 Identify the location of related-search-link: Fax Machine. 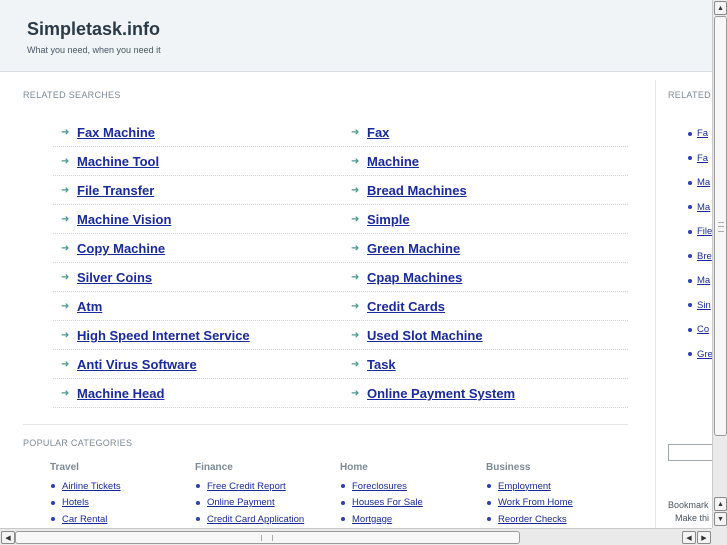
(116, 132).